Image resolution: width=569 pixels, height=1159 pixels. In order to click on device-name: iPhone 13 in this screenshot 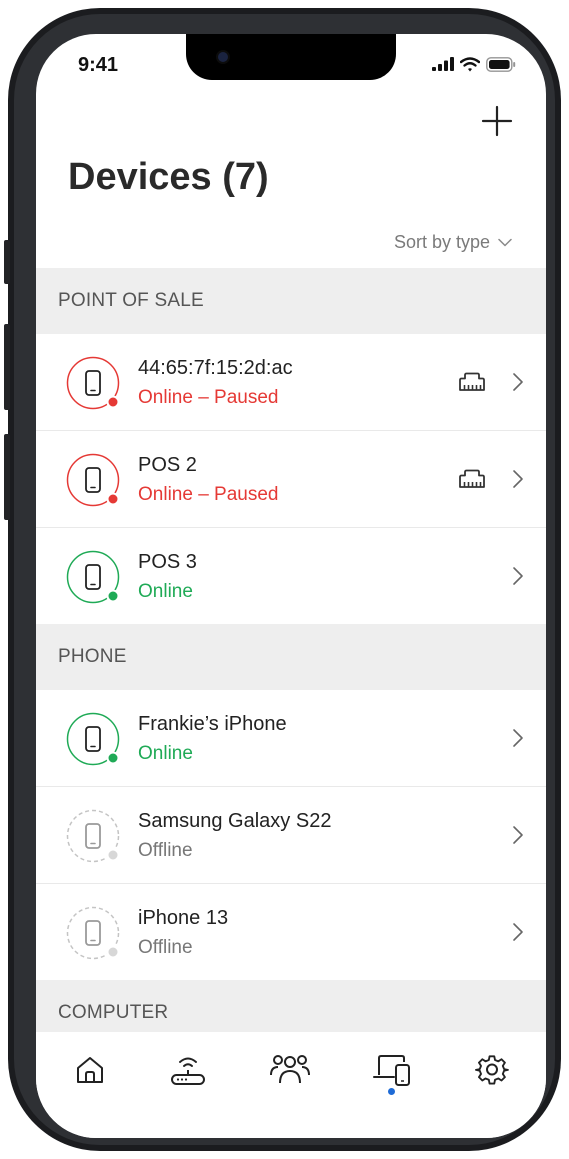, I will do `click(183, 918)`.